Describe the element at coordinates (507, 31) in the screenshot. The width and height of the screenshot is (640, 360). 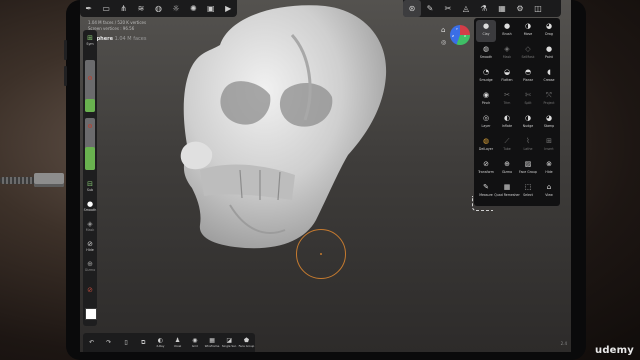
I see `tool-brush: ● Brush` at that location.